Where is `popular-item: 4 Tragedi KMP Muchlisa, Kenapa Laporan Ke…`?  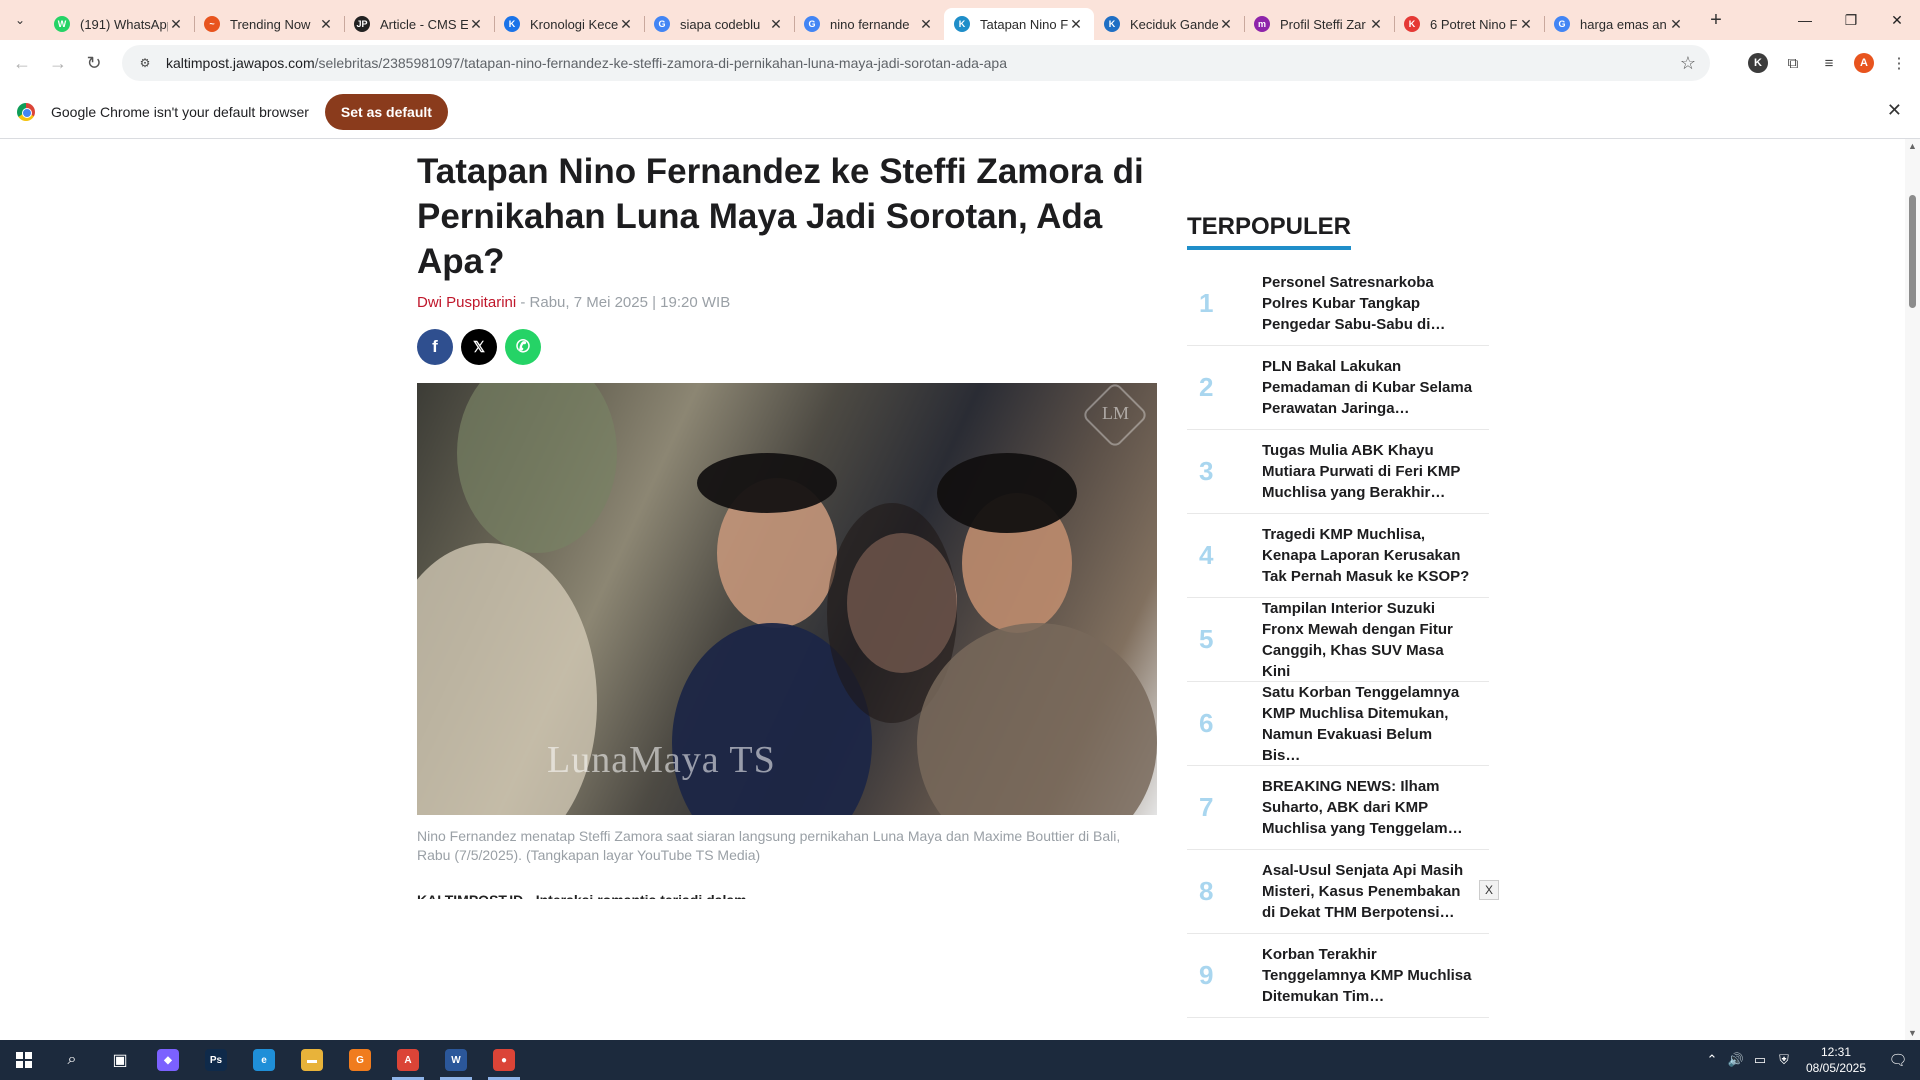
popular-item: 4 Tragedi KMP Muchlisa, Kenapa Laporan Ke… is located at coordinates (1338, 556).